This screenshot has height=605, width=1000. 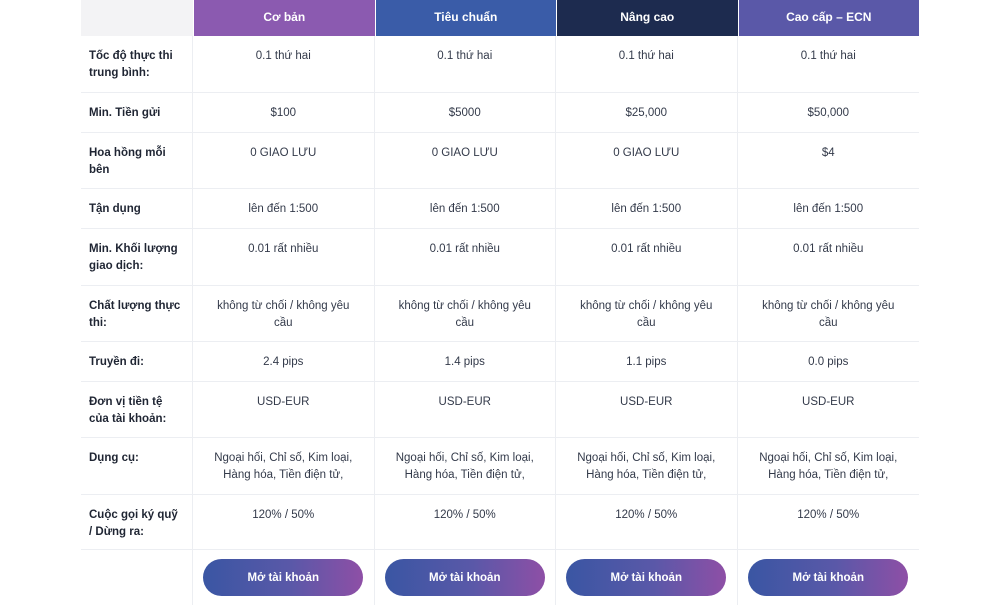 What do you see at coordinates (137, 160) in the screenshot?
I see `row-label: Hoa hồng mỗi bên` at bounding box center [137, 160].